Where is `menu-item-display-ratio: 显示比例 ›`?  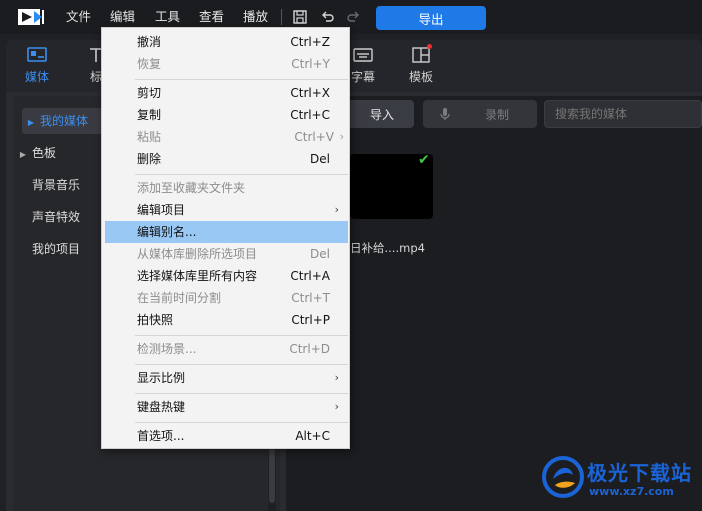 menu-item-display-ratio: 显示比例 › is located at coordinates (226, 378).